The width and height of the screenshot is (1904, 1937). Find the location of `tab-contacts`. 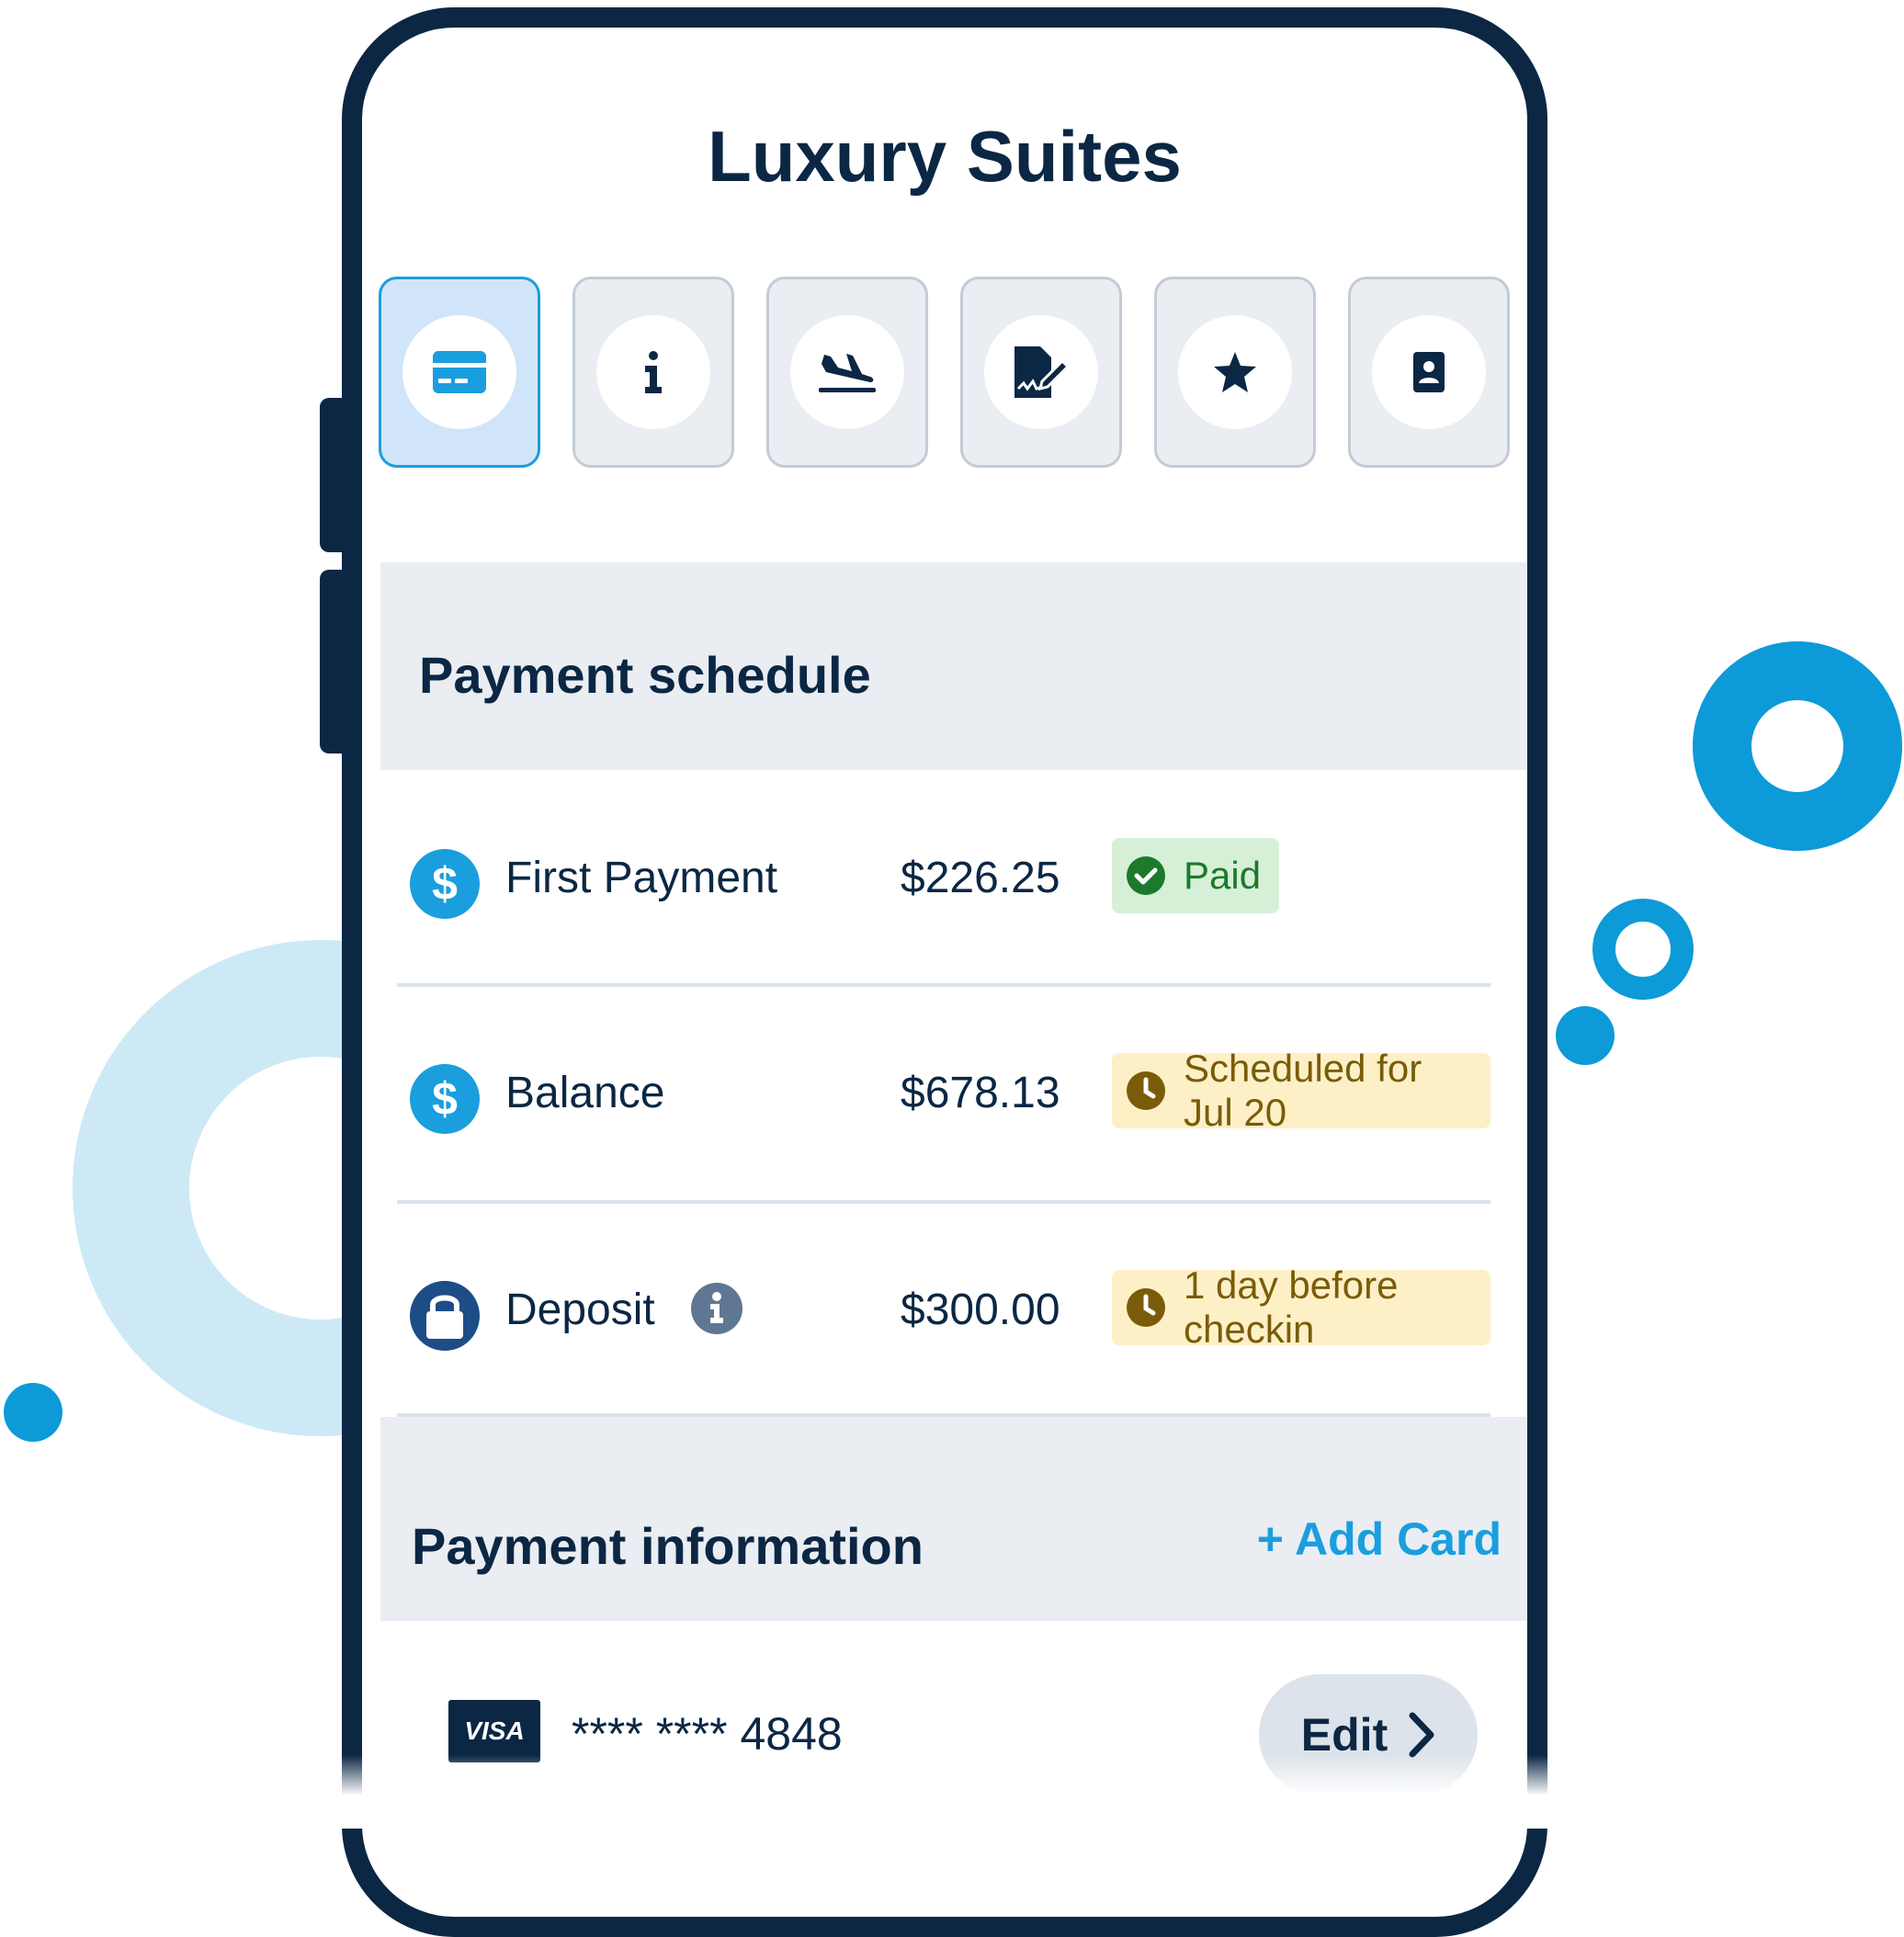

tab-contacts is located at coordinates (1429, 372).